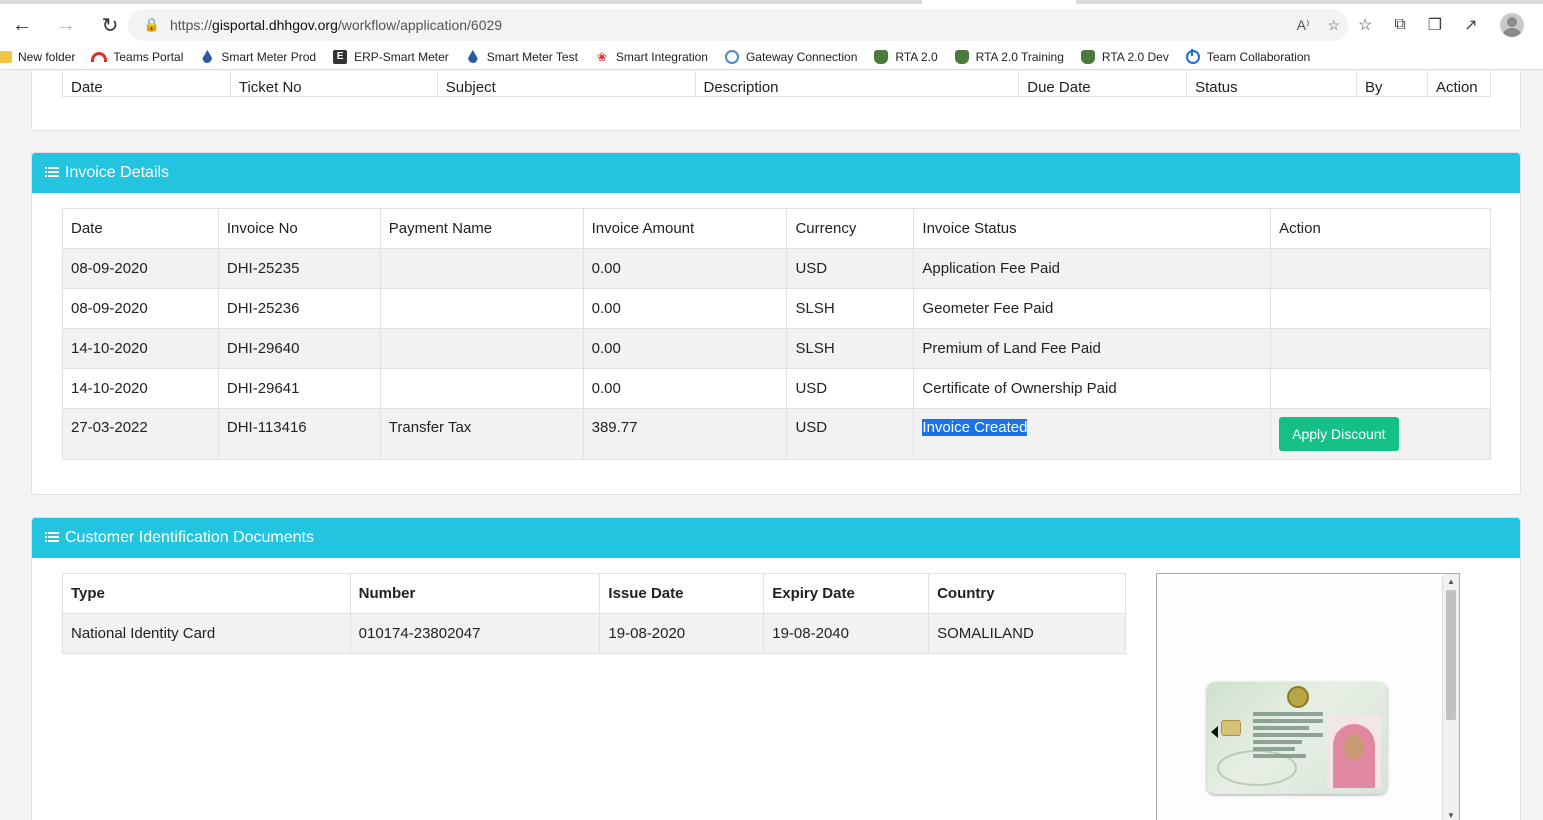 Image resolution: width=1543 pixels, height=820 pixels. Describe the element at coordinates (685, 228) in the screenshot. I see `column-header: Invoice Amount` at that location.